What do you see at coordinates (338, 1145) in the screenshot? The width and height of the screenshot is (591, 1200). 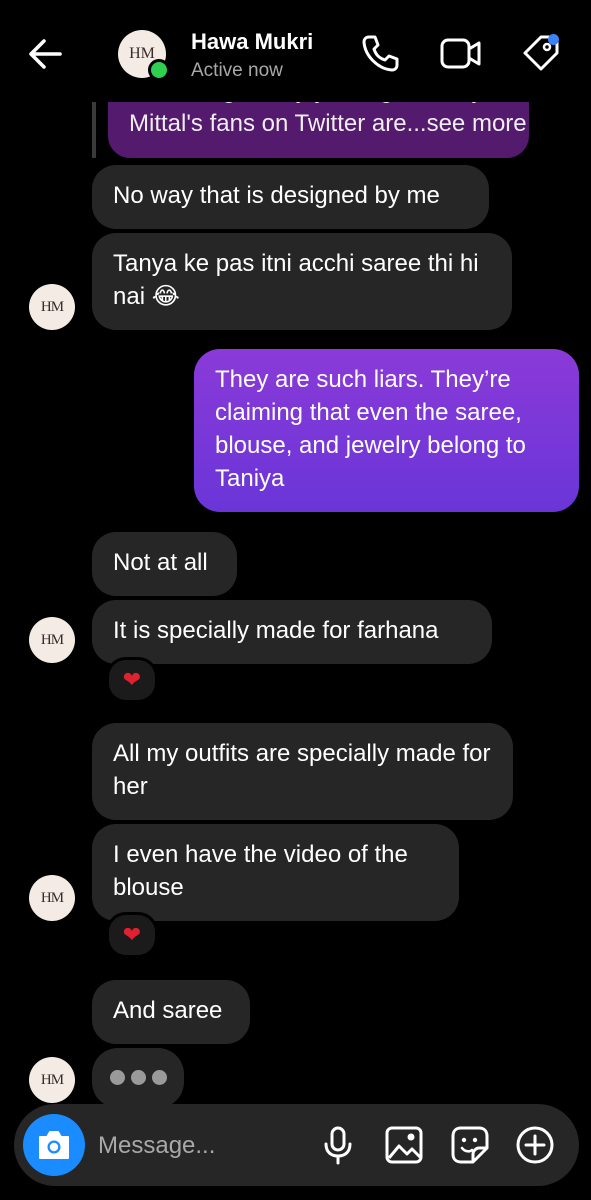 I see `microphone-icon` at bounding box center [338, 1145].